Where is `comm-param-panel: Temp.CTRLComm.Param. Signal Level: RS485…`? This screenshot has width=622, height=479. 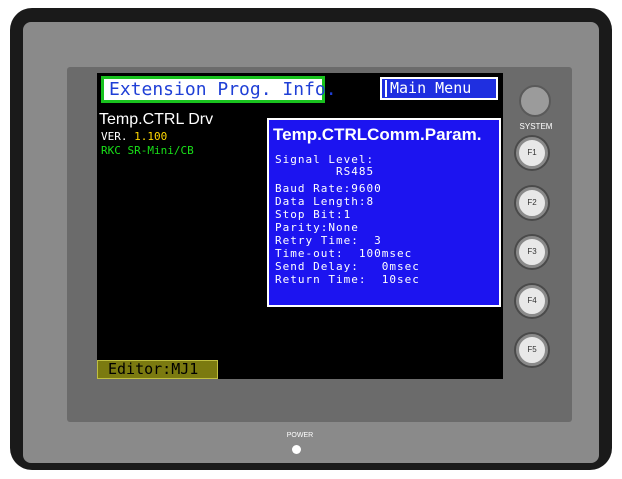
comm-param-panel: Temp.CTRLComm.Param. Signal Level: RS485… is located at coordinates (384, 212).